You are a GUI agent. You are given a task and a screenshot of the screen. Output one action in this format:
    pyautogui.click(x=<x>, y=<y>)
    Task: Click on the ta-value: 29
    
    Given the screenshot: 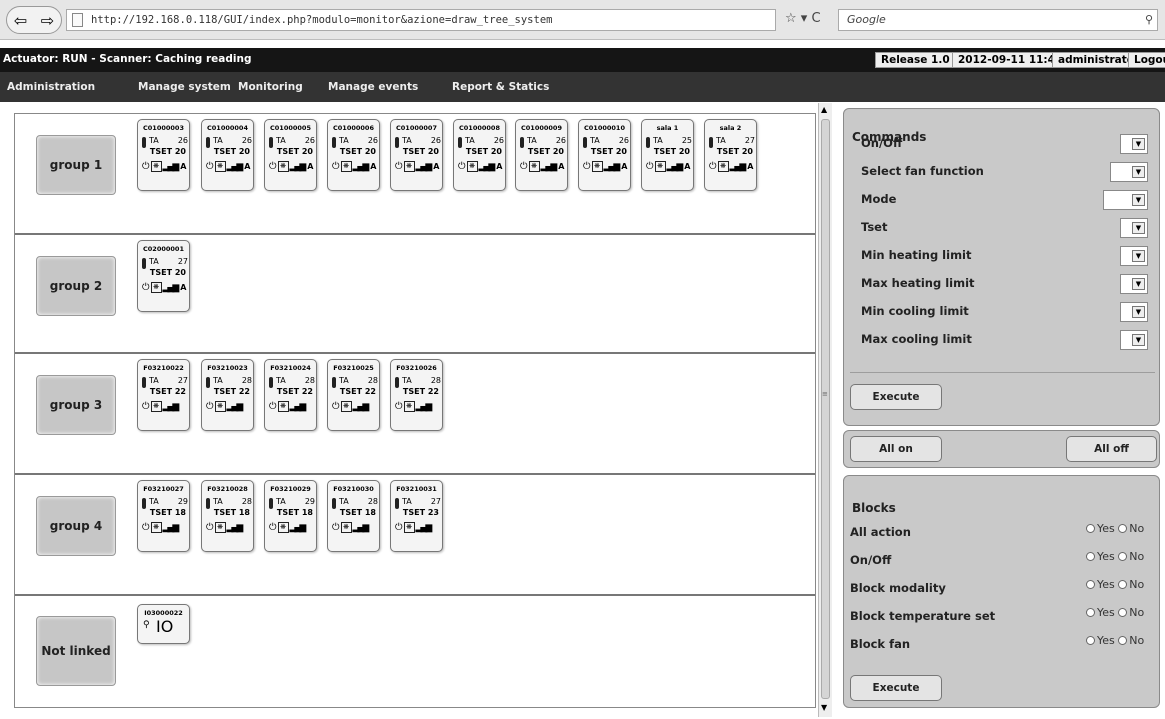 What is the action you would take?
    pyautogui.click(x=182, y=501)
    